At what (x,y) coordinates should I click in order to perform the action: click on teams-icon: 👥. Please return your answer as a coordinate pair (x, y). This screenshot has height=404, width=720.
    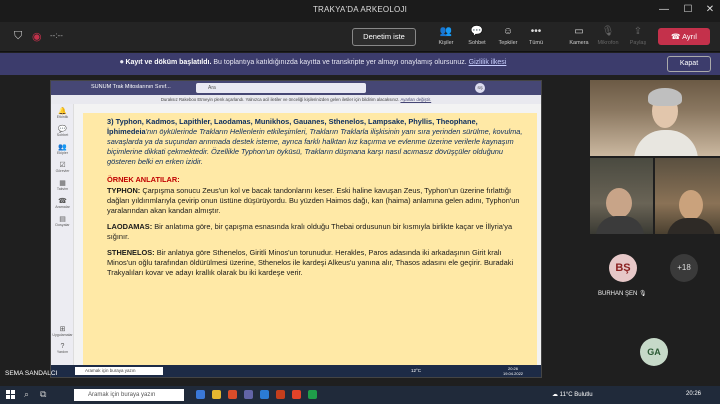
    Looking at the image, I should click on (62, 147).